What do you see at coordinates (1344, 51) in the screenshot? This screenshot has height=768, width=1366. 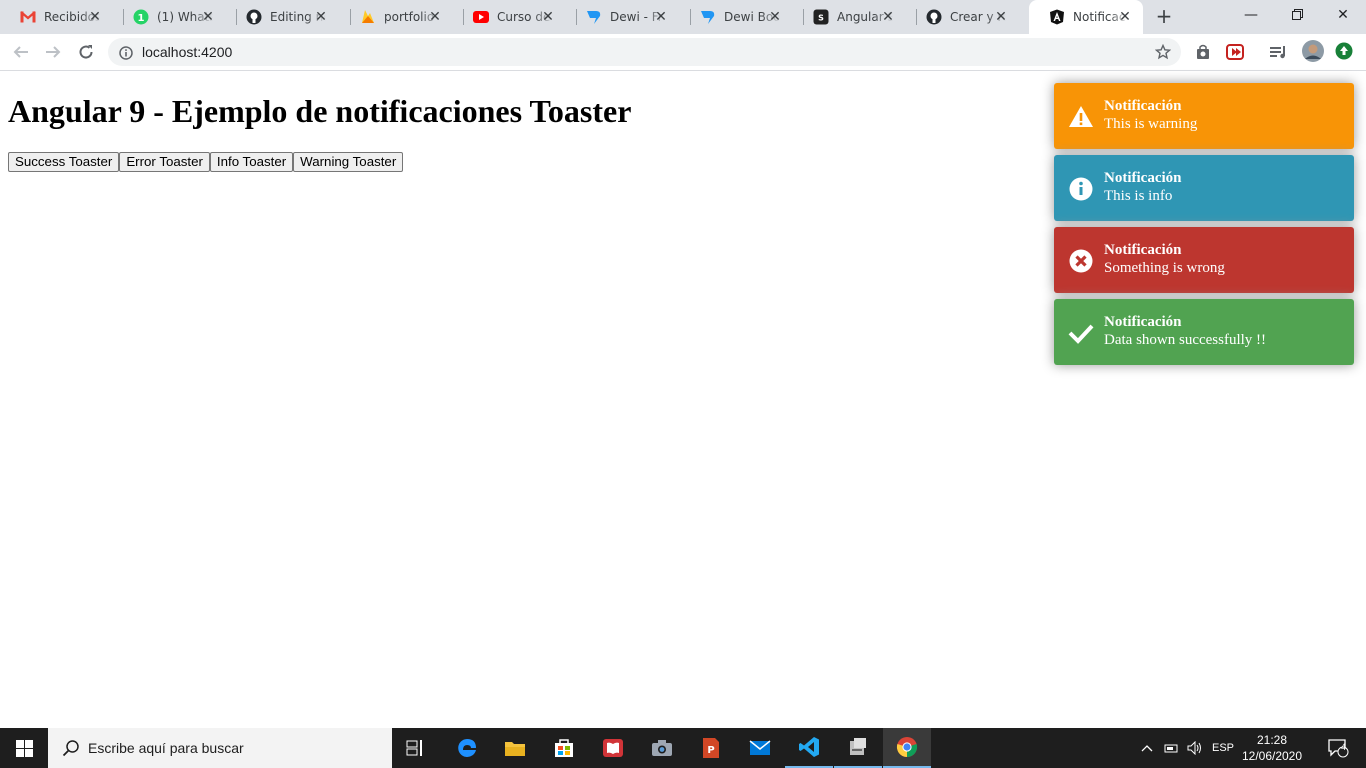 I see `update-icon` at bounding box center [1344, 51].